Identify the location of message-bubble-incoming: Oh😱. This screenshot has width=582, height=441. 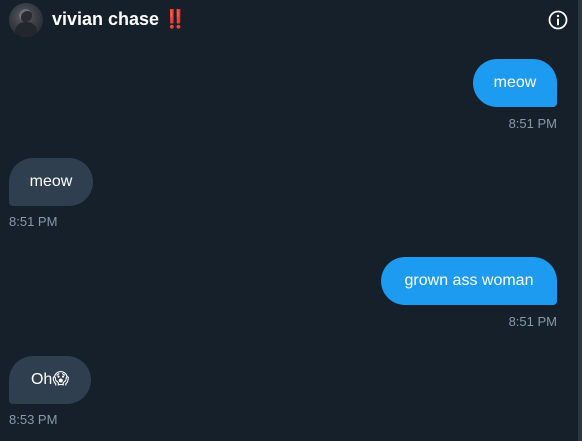
(50, 380).